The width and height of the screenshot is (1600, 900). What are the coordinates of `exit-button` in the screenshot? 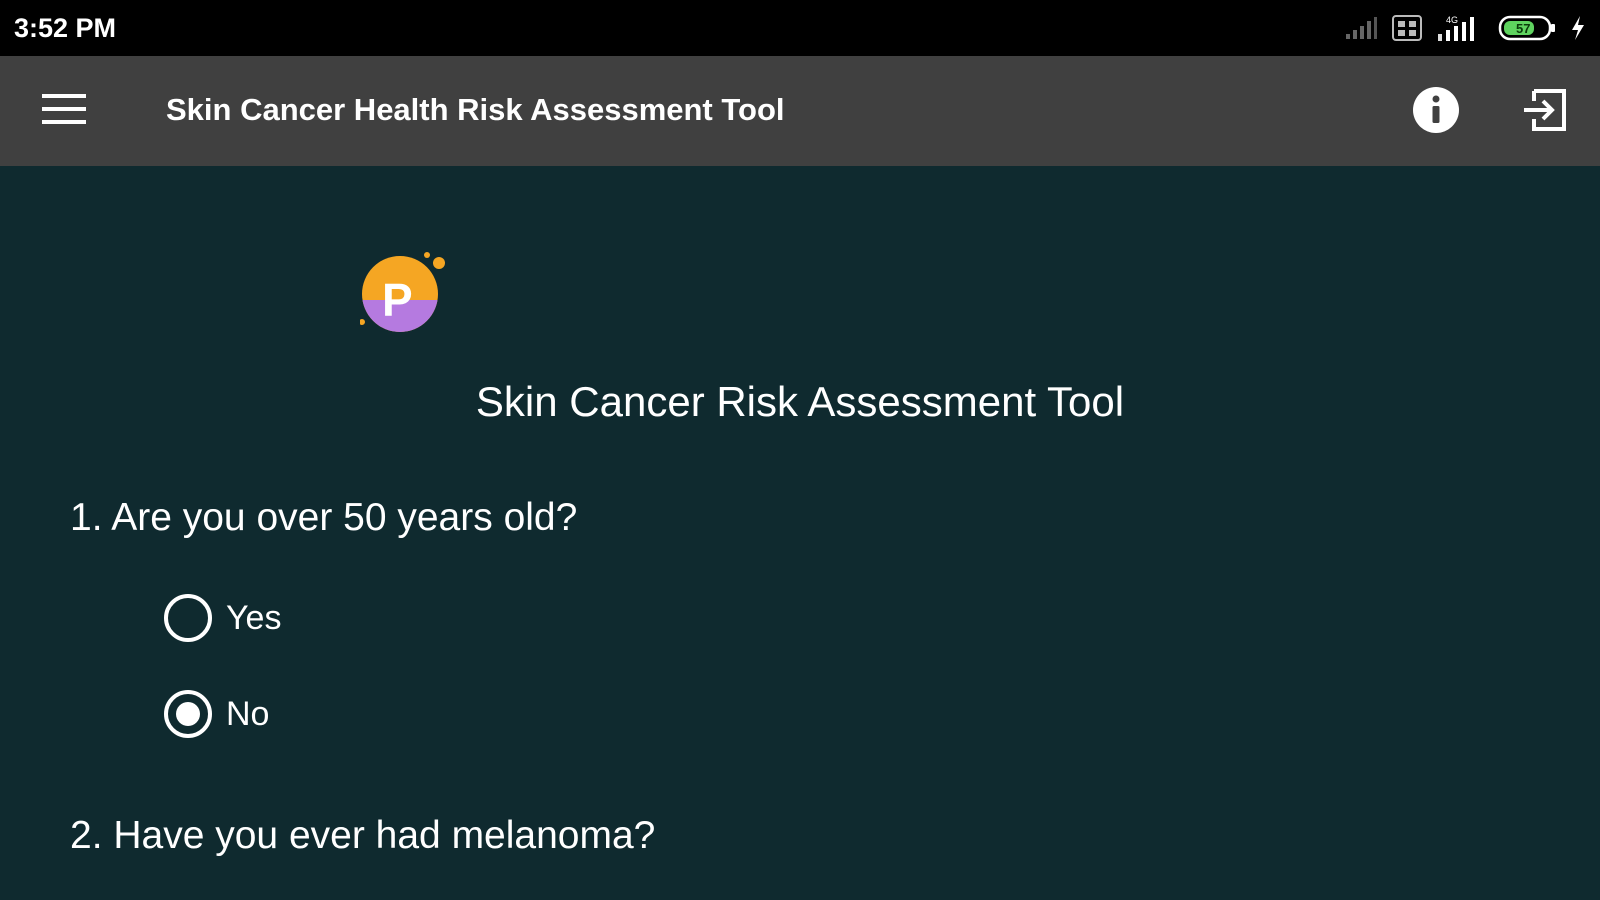 It's located at (1546, 112).